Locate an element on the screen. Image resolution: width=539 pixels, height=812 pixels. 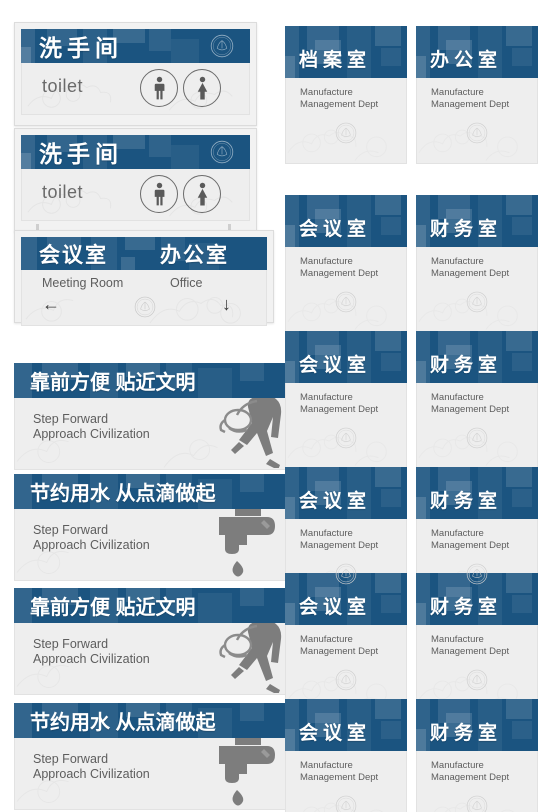
slogan-banner-2-subtitle: Step Forward Approach Civilization is located at coordinates (91, 538).